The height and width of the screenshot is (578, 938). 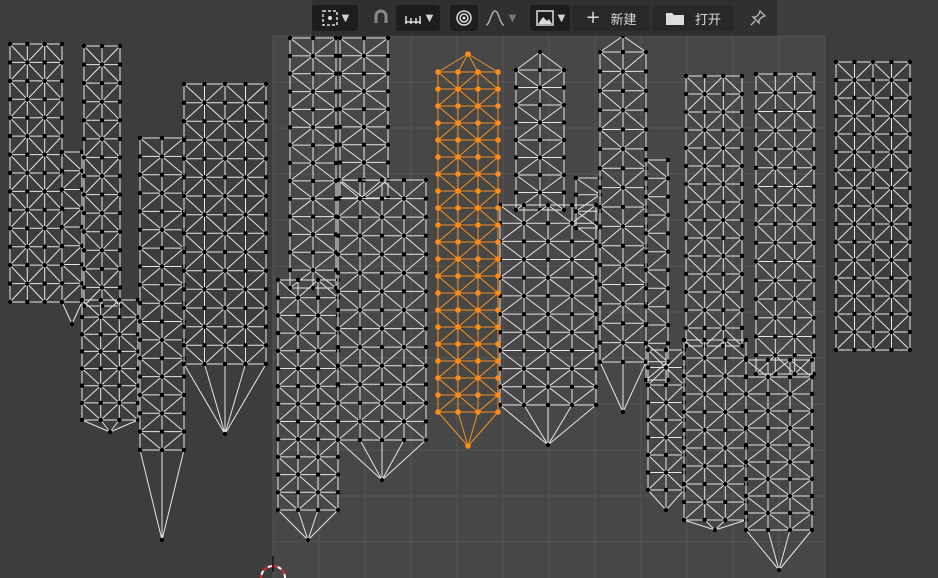 I want to click on pin-icon, so click(x=758, y=17).